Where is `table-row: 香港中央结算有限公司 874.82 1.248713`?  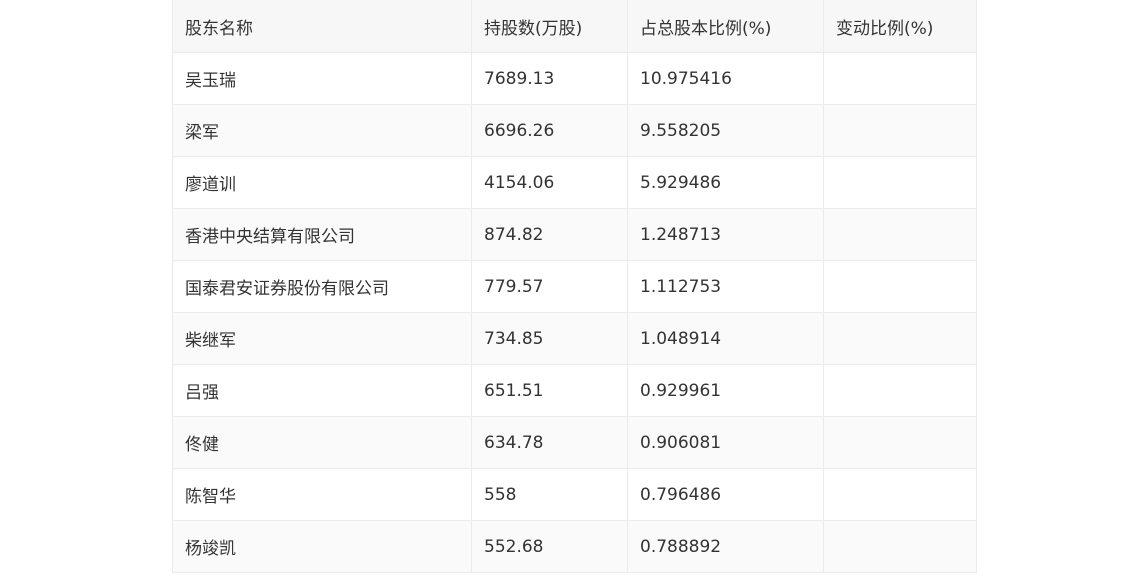 table-row: 香港中央结算有限公司 874.82 1.248713 is located at coordinates (574, 235).